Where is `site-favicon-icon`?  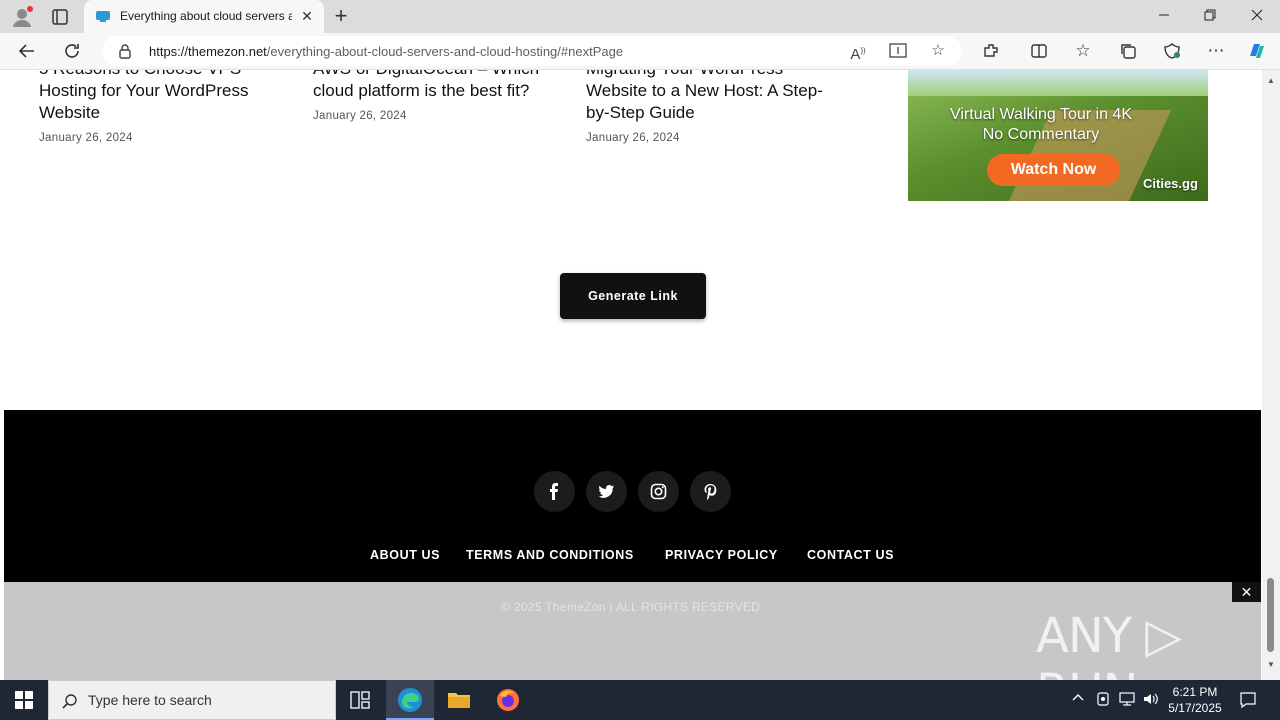
site-favicon-icon is located at coordinates (103, 16).